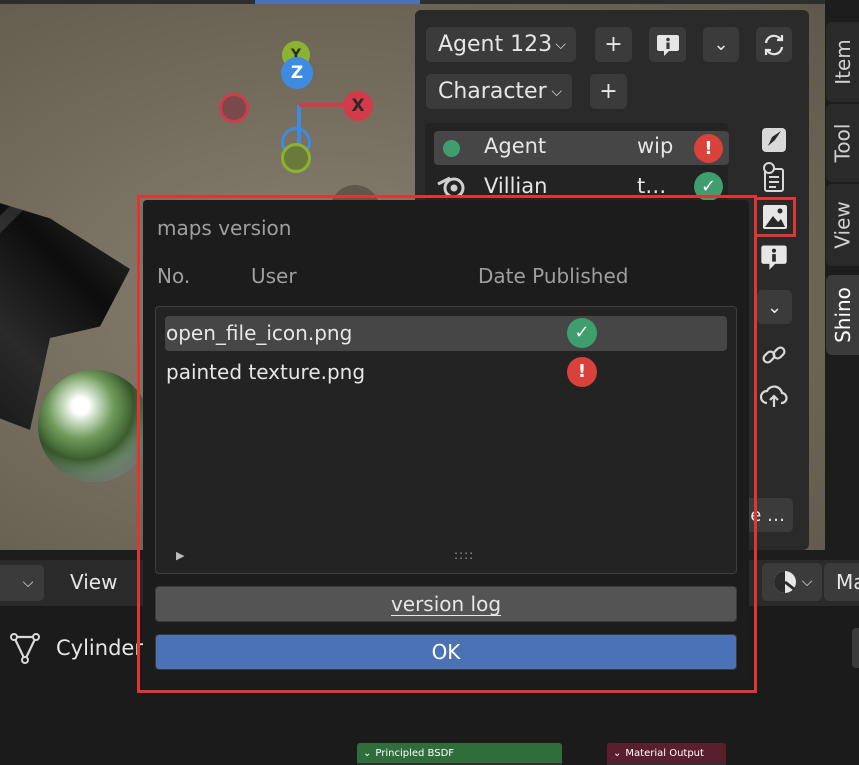 This screenshot has height=765, width=859. I want to click on node-title: Principled BSDF, so click(415, 753).